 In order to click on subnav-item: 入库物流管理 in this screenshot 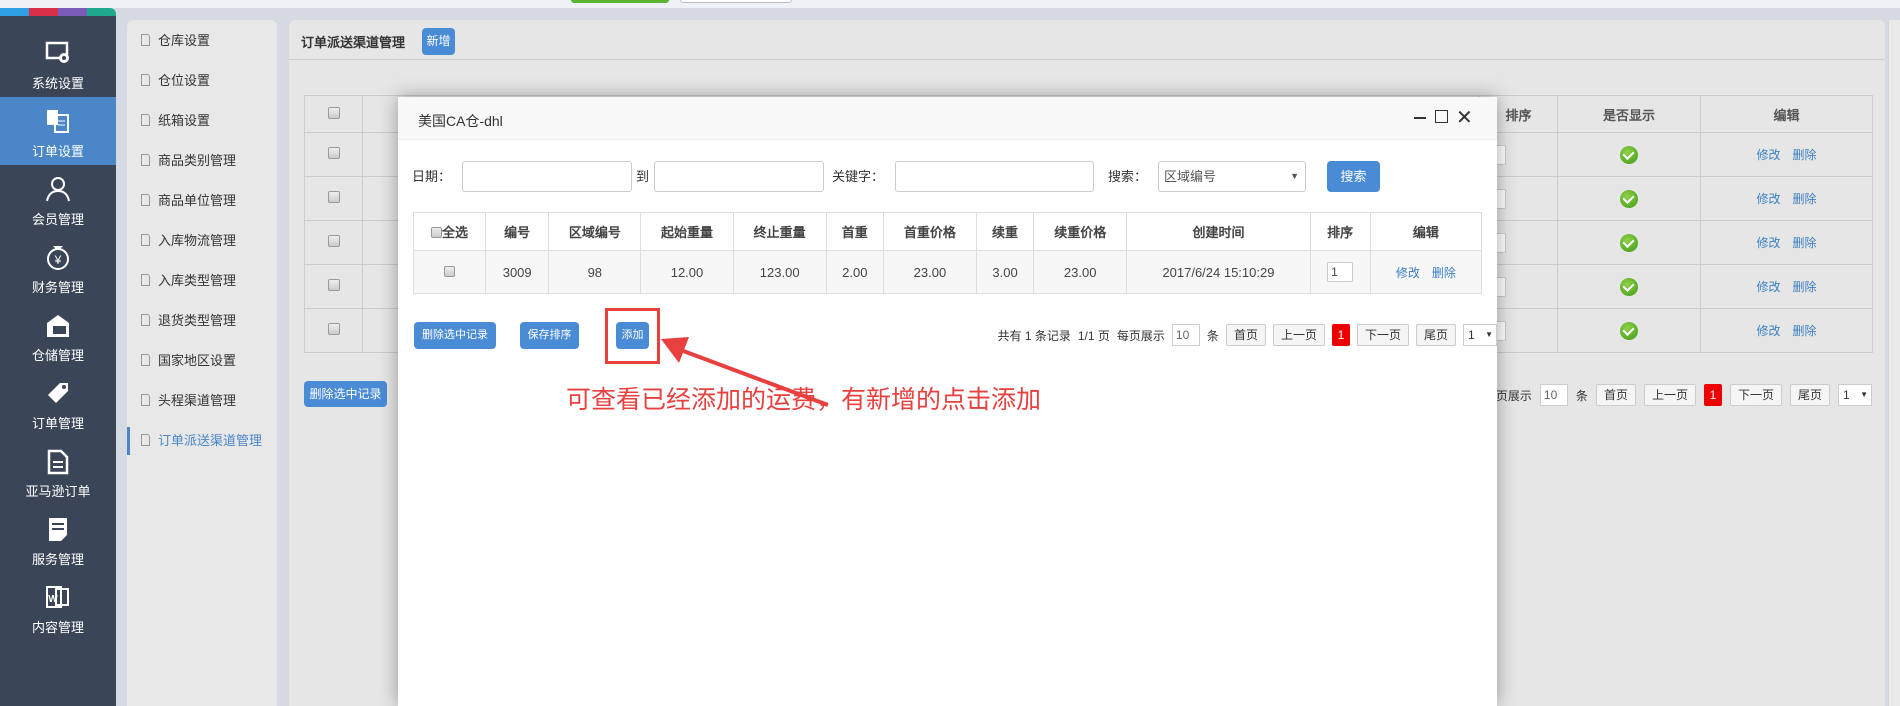, I will do `click(202, 241)`.